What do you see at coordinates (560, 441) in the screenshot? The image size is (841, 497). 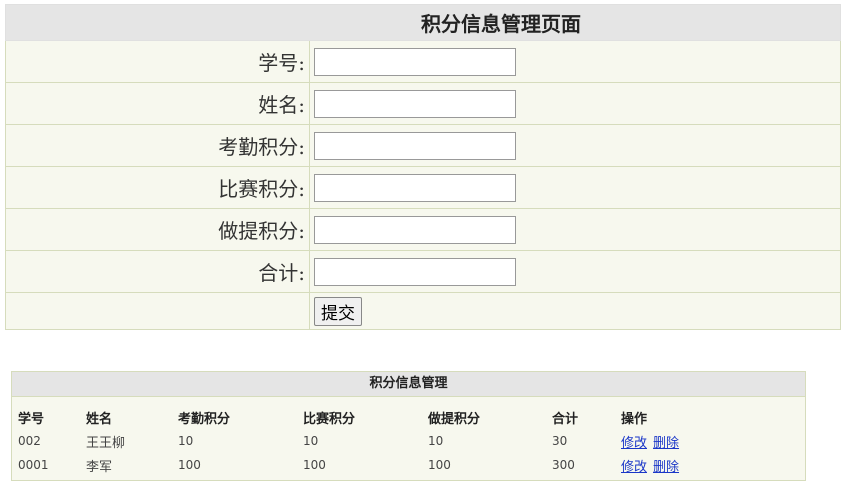 I see `cell-total: 30` at bounding box center [560, 441].